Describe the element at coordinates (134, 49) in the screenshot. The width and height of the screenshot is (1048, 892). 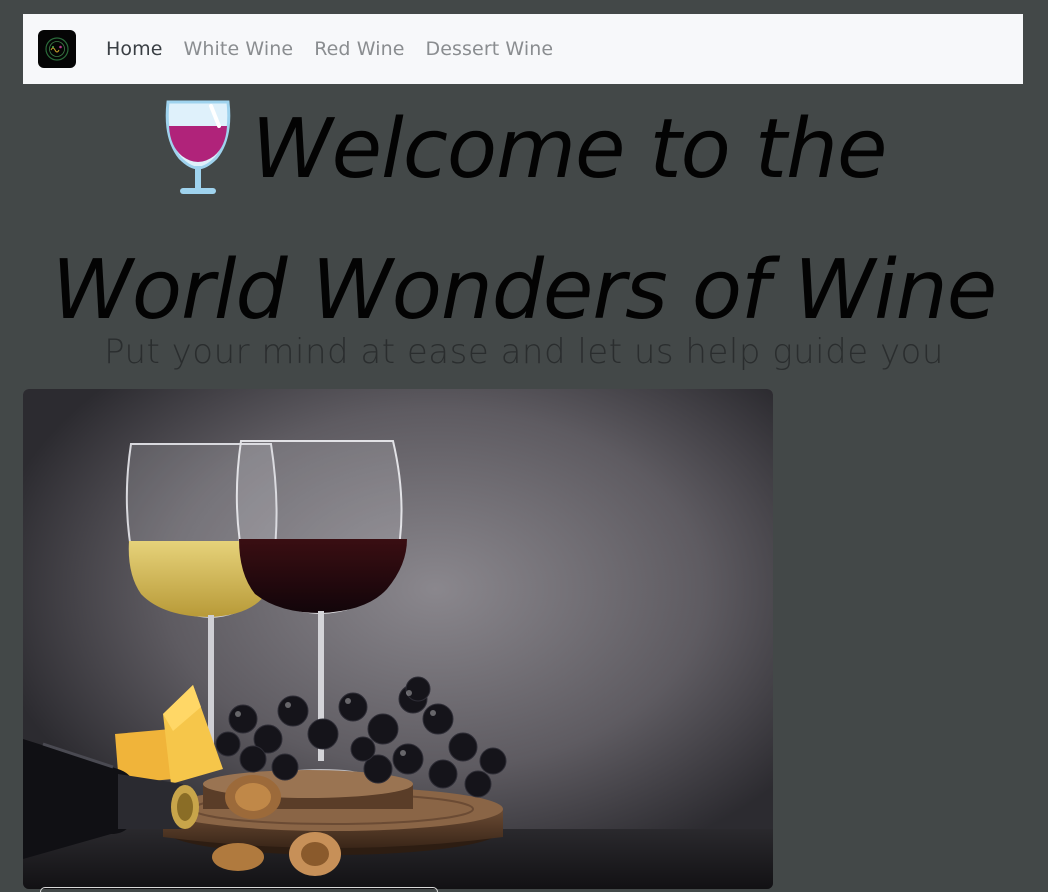
I see `nav-link-home: Home` at that location.